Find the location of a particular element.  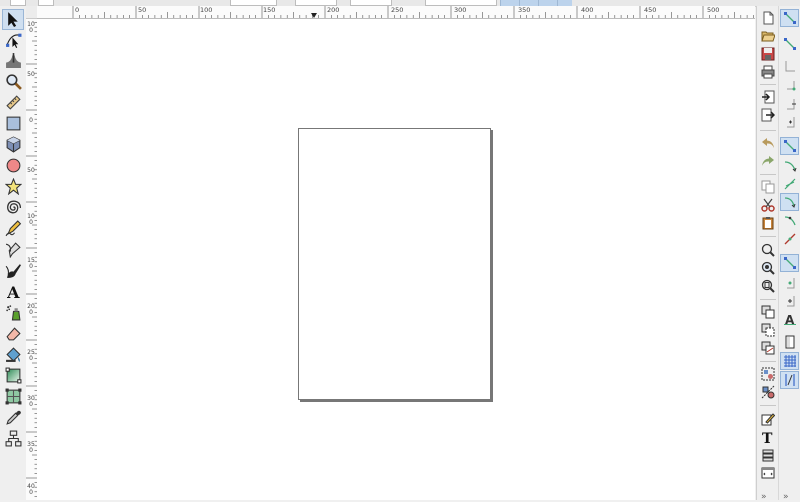

zoom-tool is located at coordinates (13, 81).